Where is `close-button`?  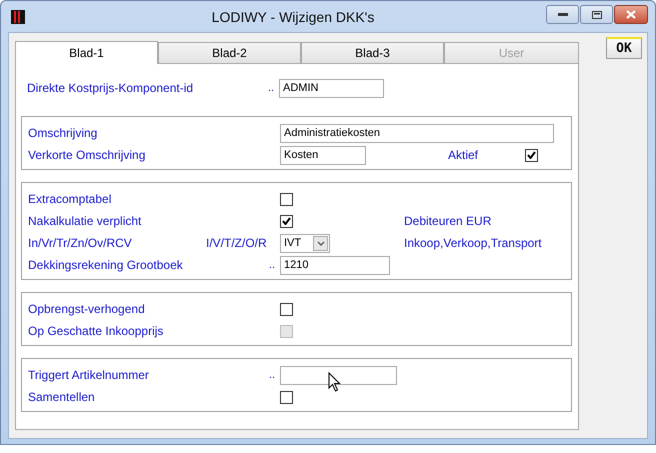
close-button is located at coordinates (631, 14).